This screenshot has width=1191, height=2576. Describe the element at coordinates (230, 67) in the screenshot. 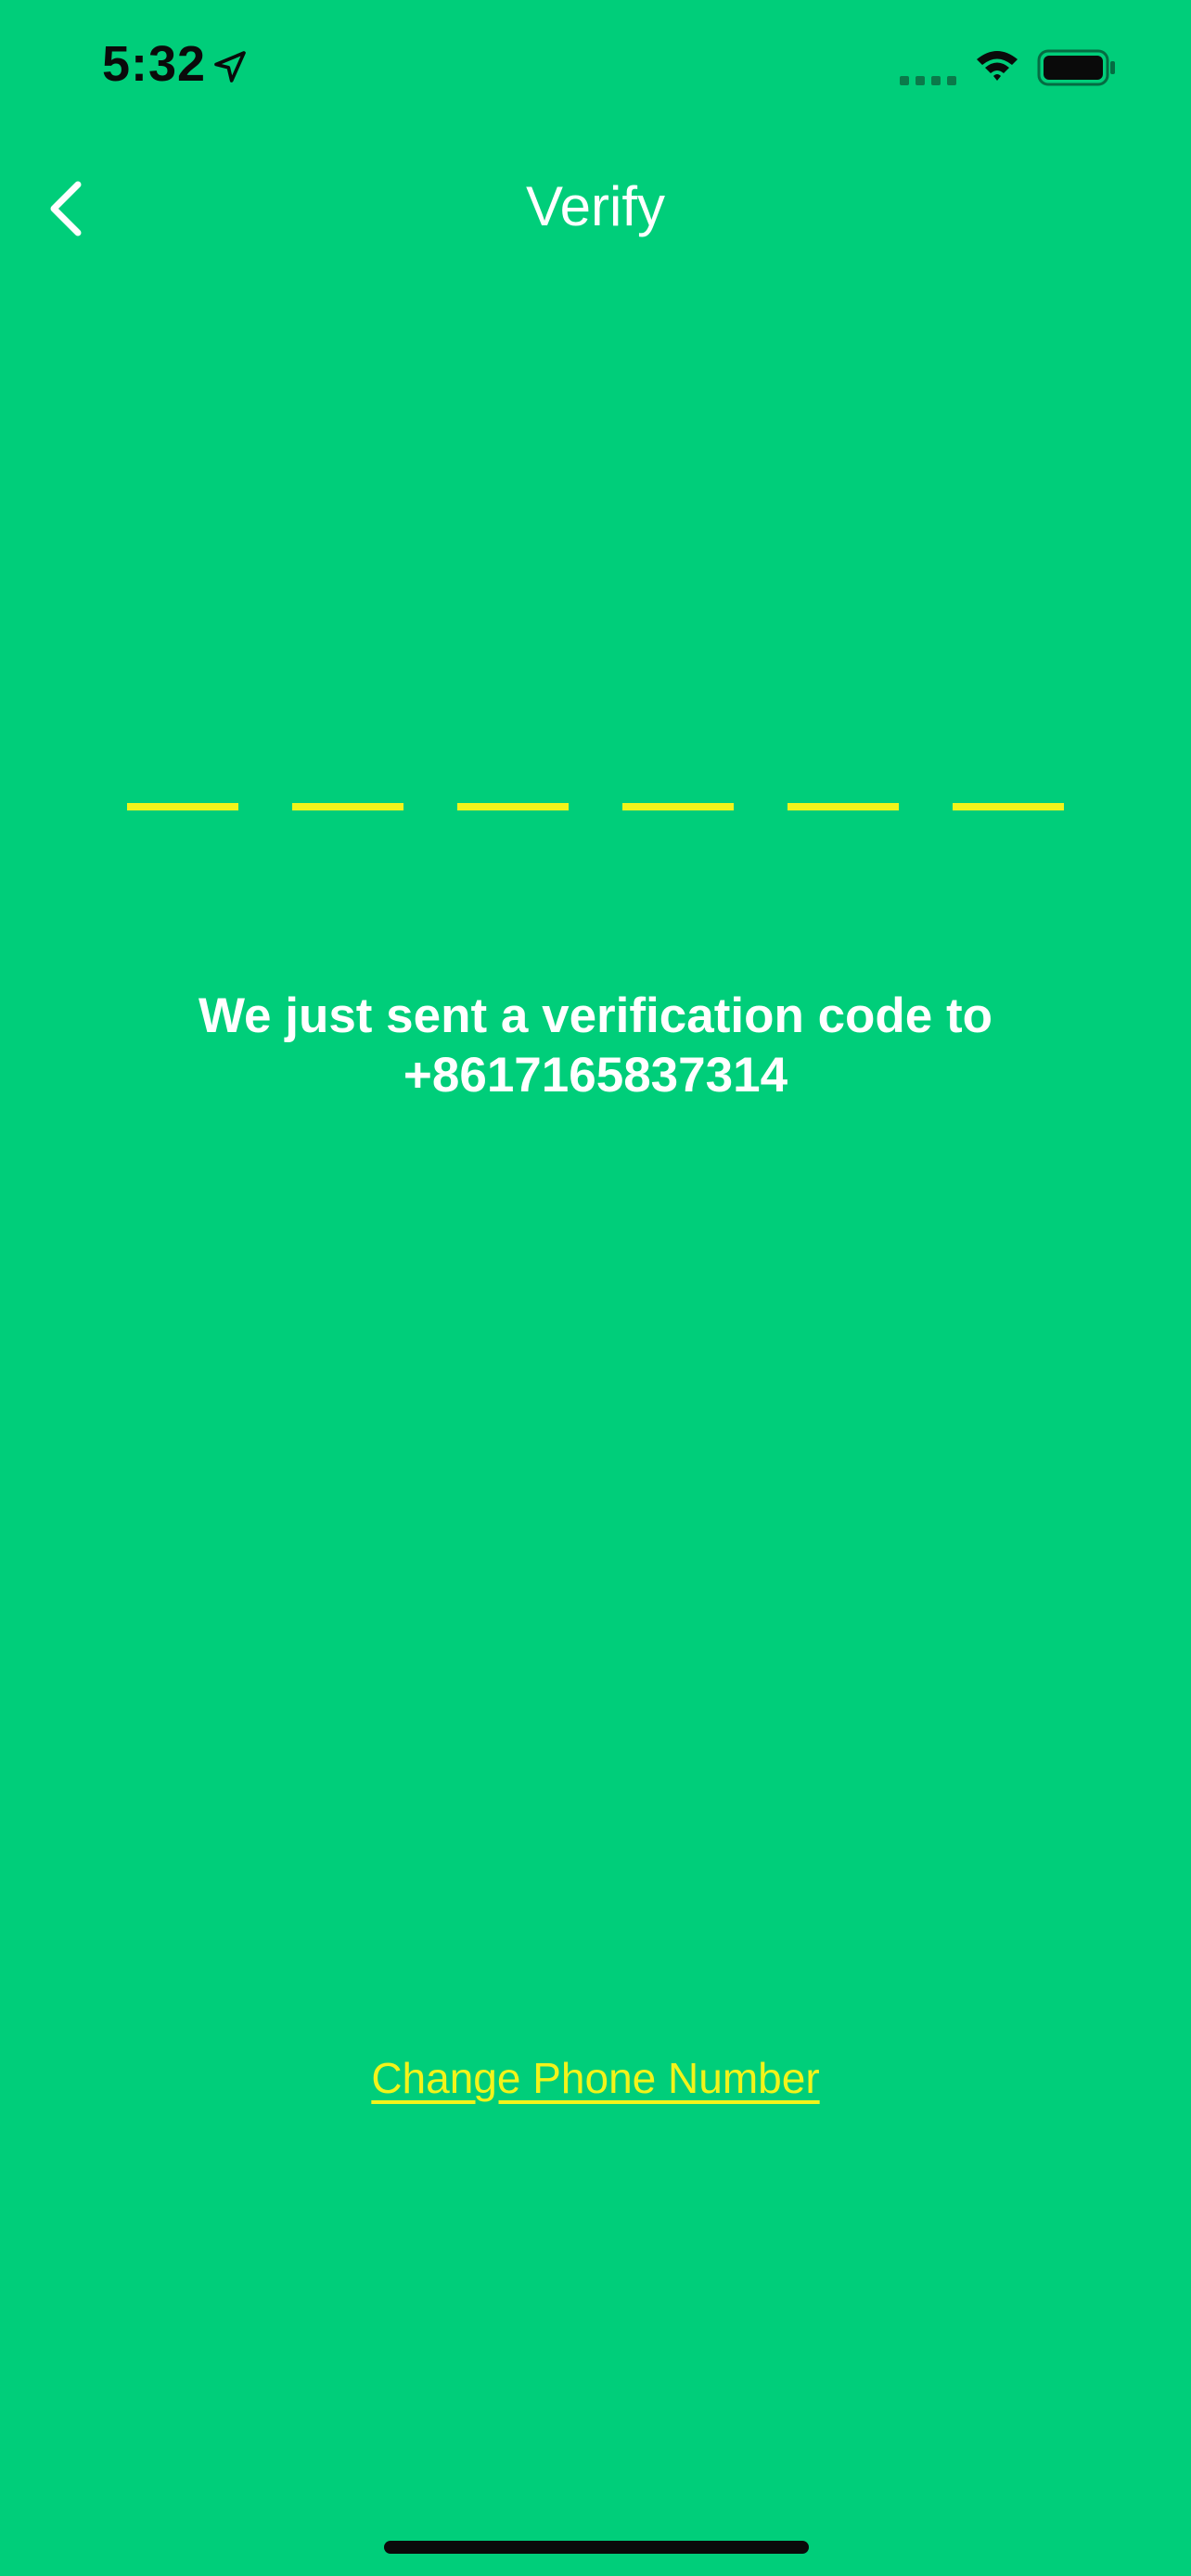

I see `location-arrow-icon` at that location.